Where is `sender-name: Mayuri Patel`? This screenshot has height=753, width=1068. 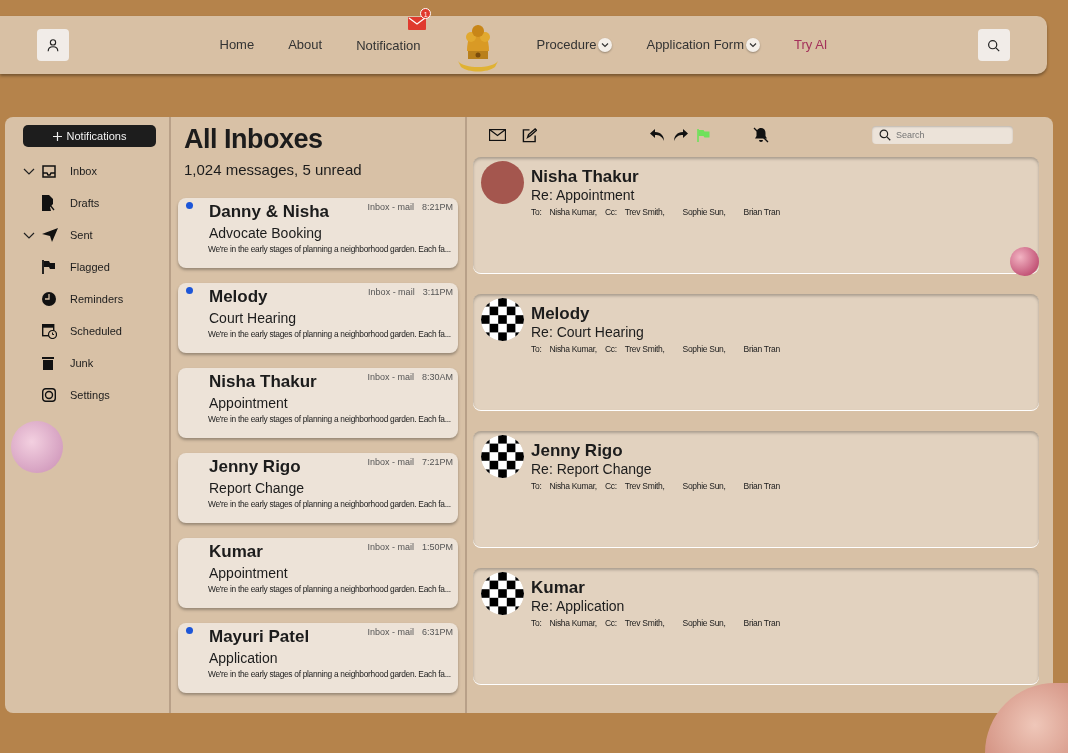 sender-name: Mayuri Patel is located at coordinates (259, 636).